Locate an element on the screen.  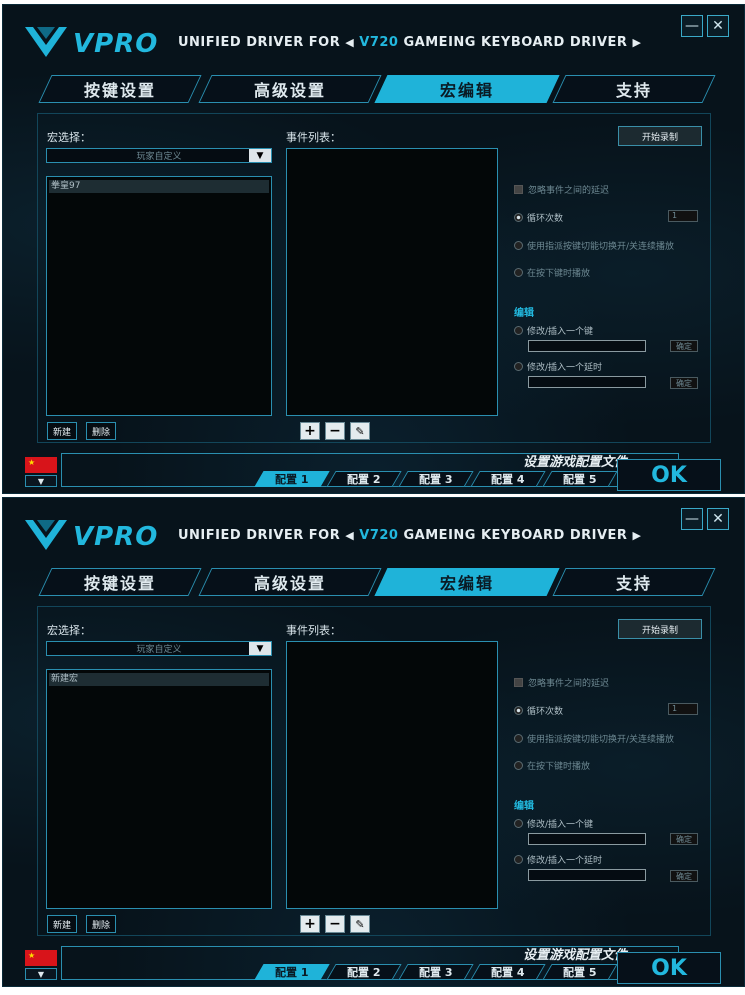
macro-list: 拳皇97 is located at coordinates (159, 296).